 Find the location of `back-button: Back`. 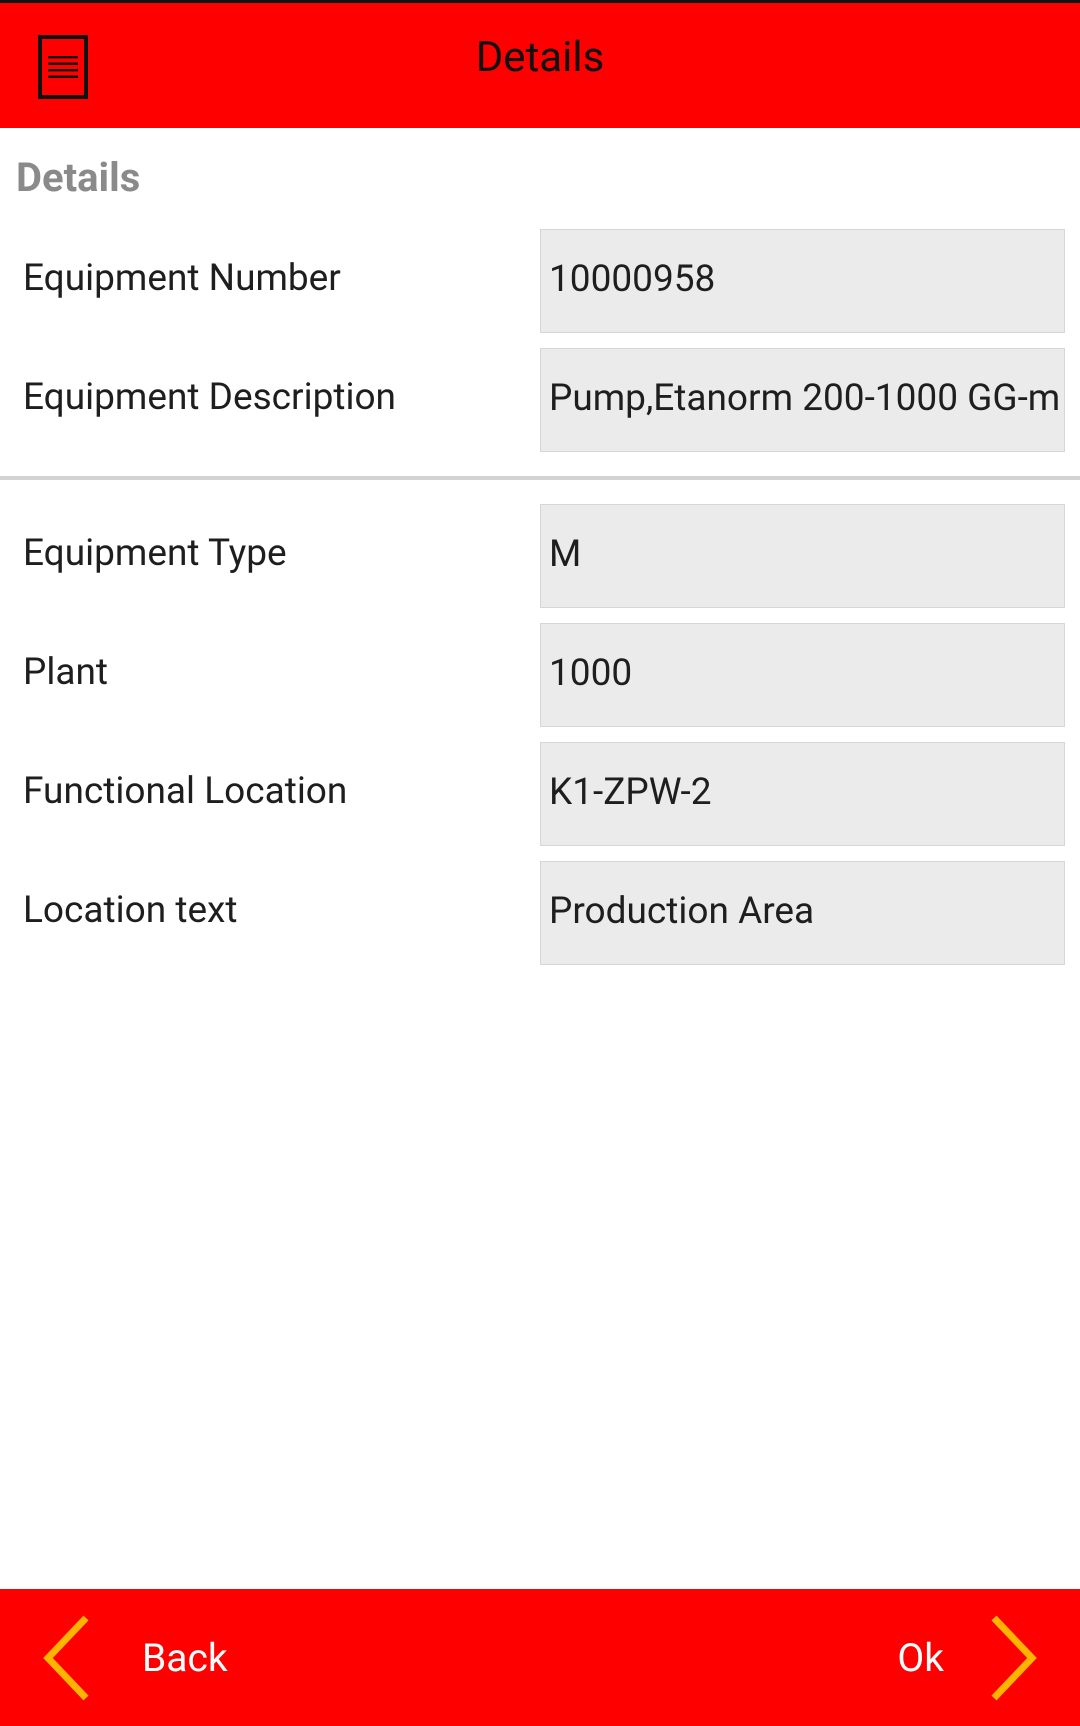

back-button: Back is located at coordinates (134, 1657).